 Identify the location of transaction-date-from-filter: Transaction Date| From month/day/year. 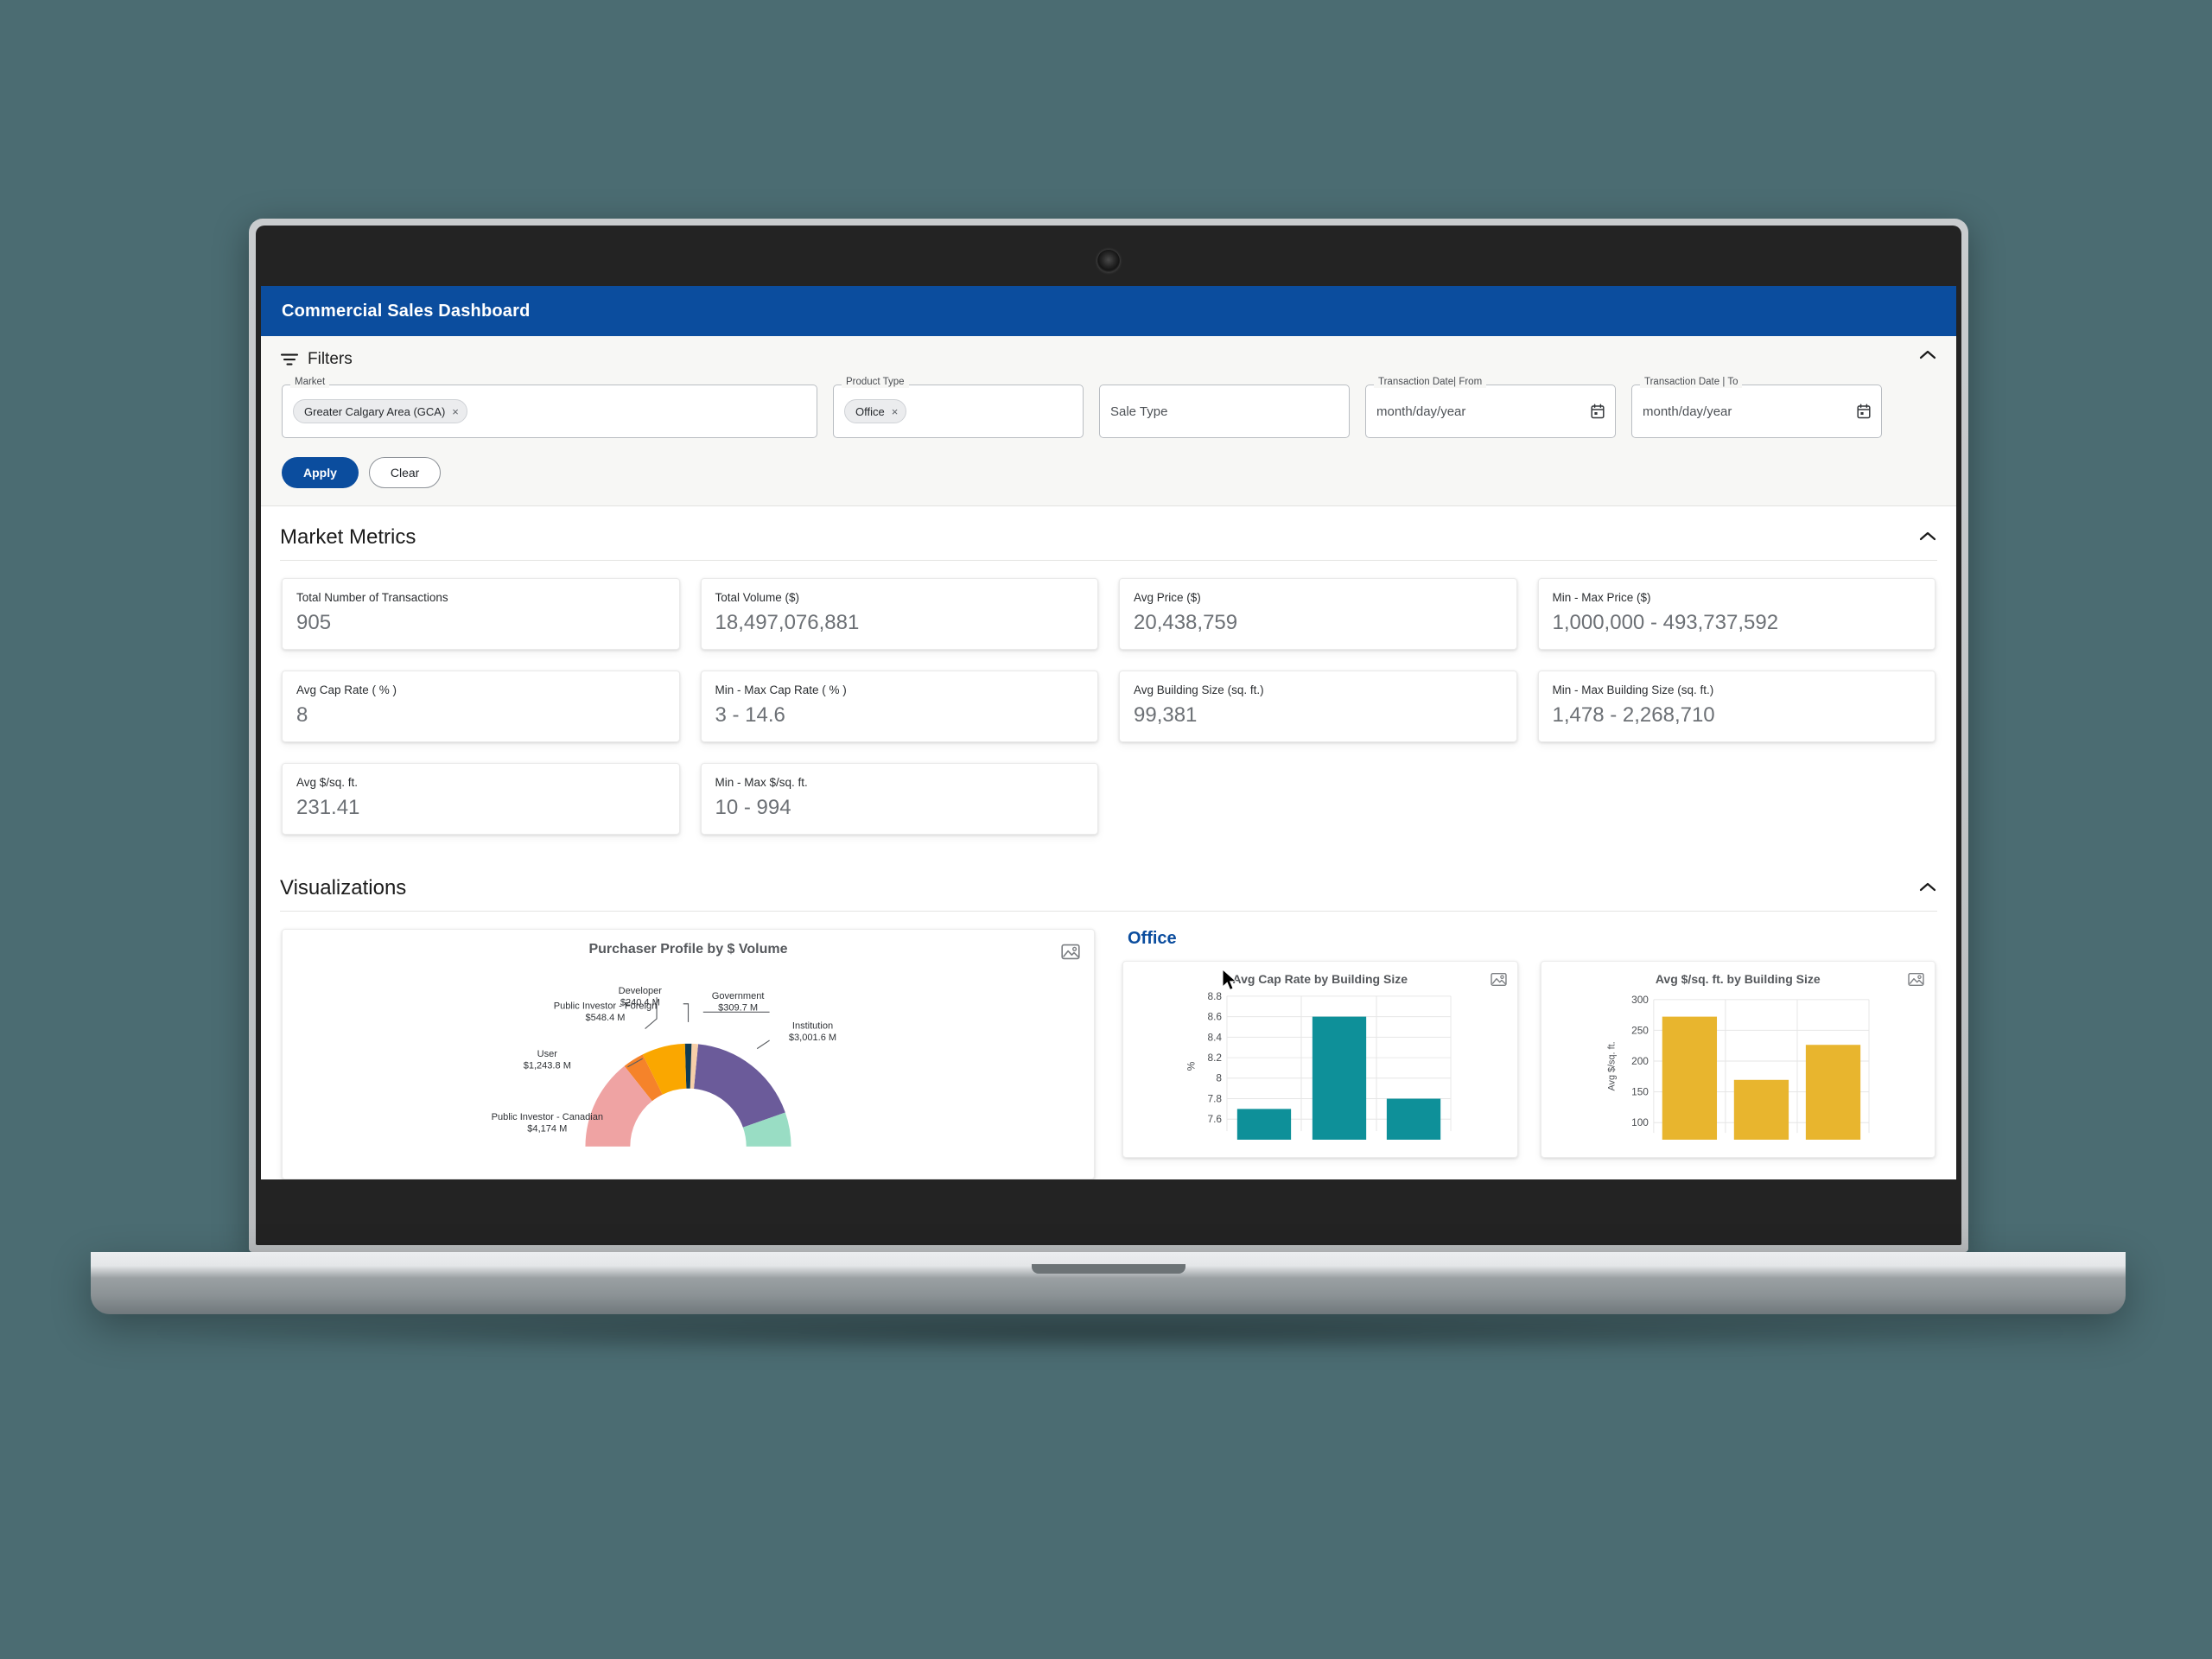
(1490, 407).